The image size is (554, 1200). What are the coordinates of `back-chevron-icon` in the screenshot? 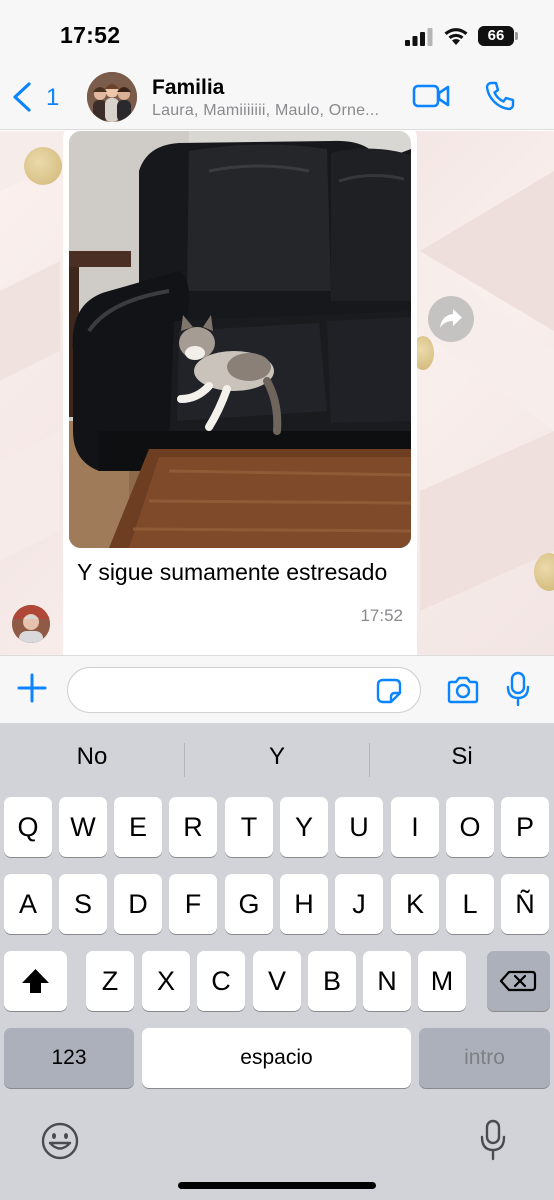 It's located at (22, 97).